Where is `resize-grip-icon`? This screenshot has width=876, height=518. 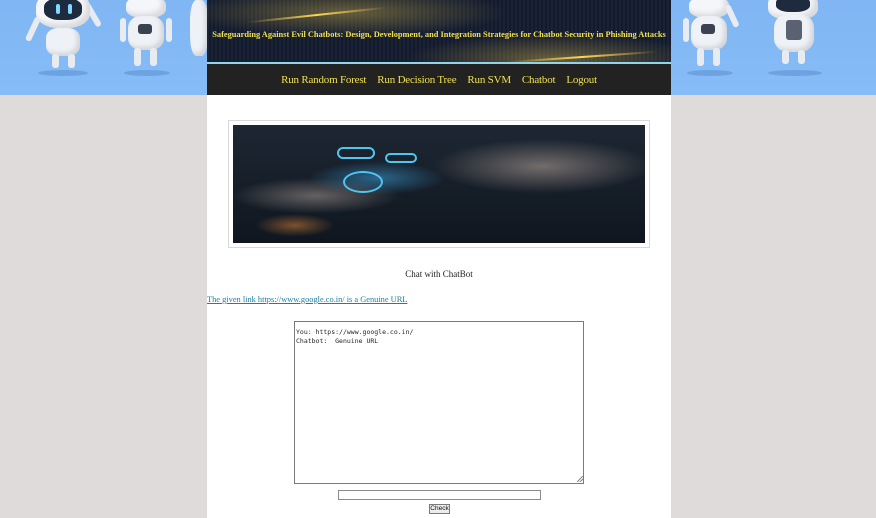 resize-grip-icon is located at coordinates (580, 479).